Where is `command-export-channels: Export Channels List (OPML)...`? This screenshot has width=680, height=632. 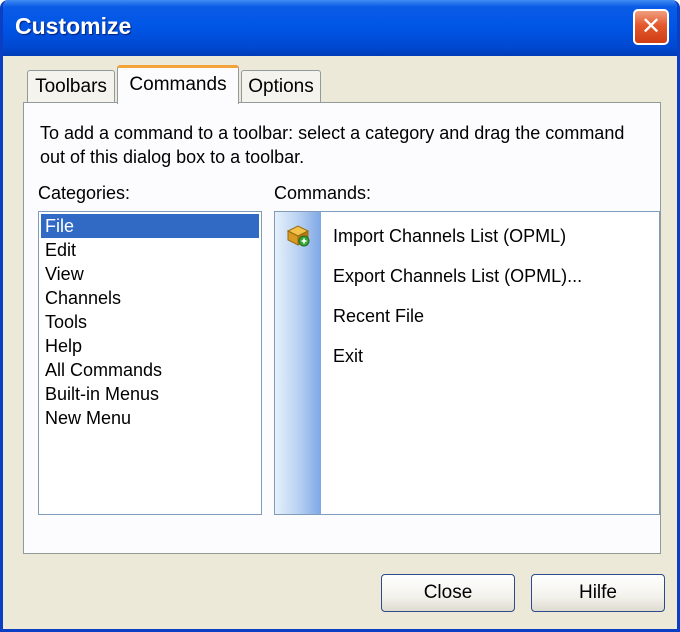 command-export-channels: Export Channels List (OPML)... is located at coordinates (457, 276).